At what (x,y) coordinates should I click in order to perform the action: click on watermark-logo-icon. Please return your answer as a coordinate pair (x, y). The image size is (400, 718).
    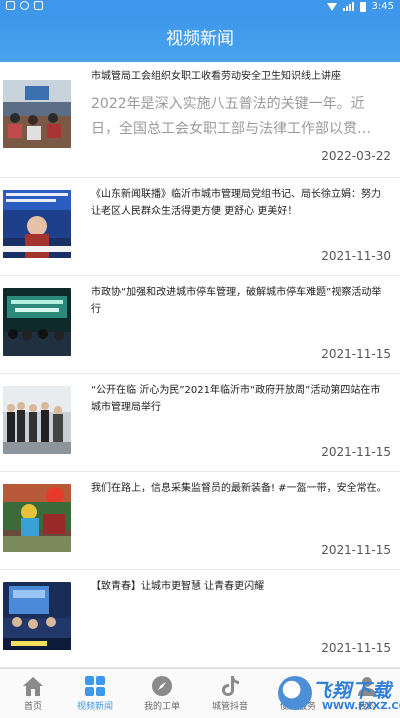
    Looking at the image, I should click on (295, 693).